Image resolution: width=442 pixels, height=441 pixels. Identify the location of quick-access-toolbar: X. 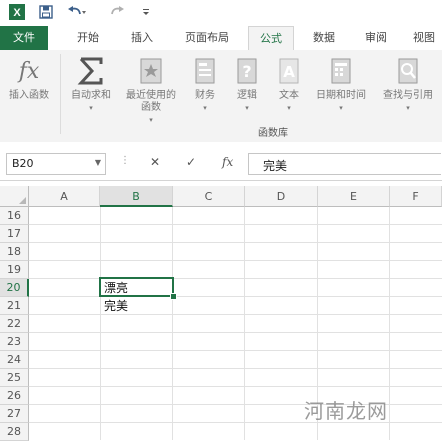
(221, 13).